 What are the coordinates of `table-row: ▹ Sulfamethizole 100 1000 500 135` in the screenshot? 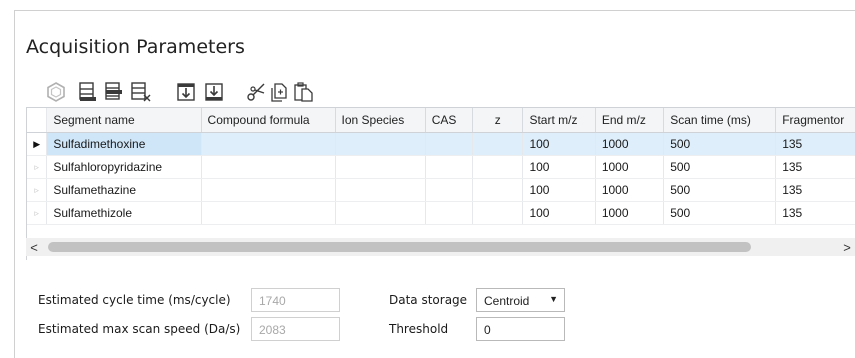 It's located at (441, 213).